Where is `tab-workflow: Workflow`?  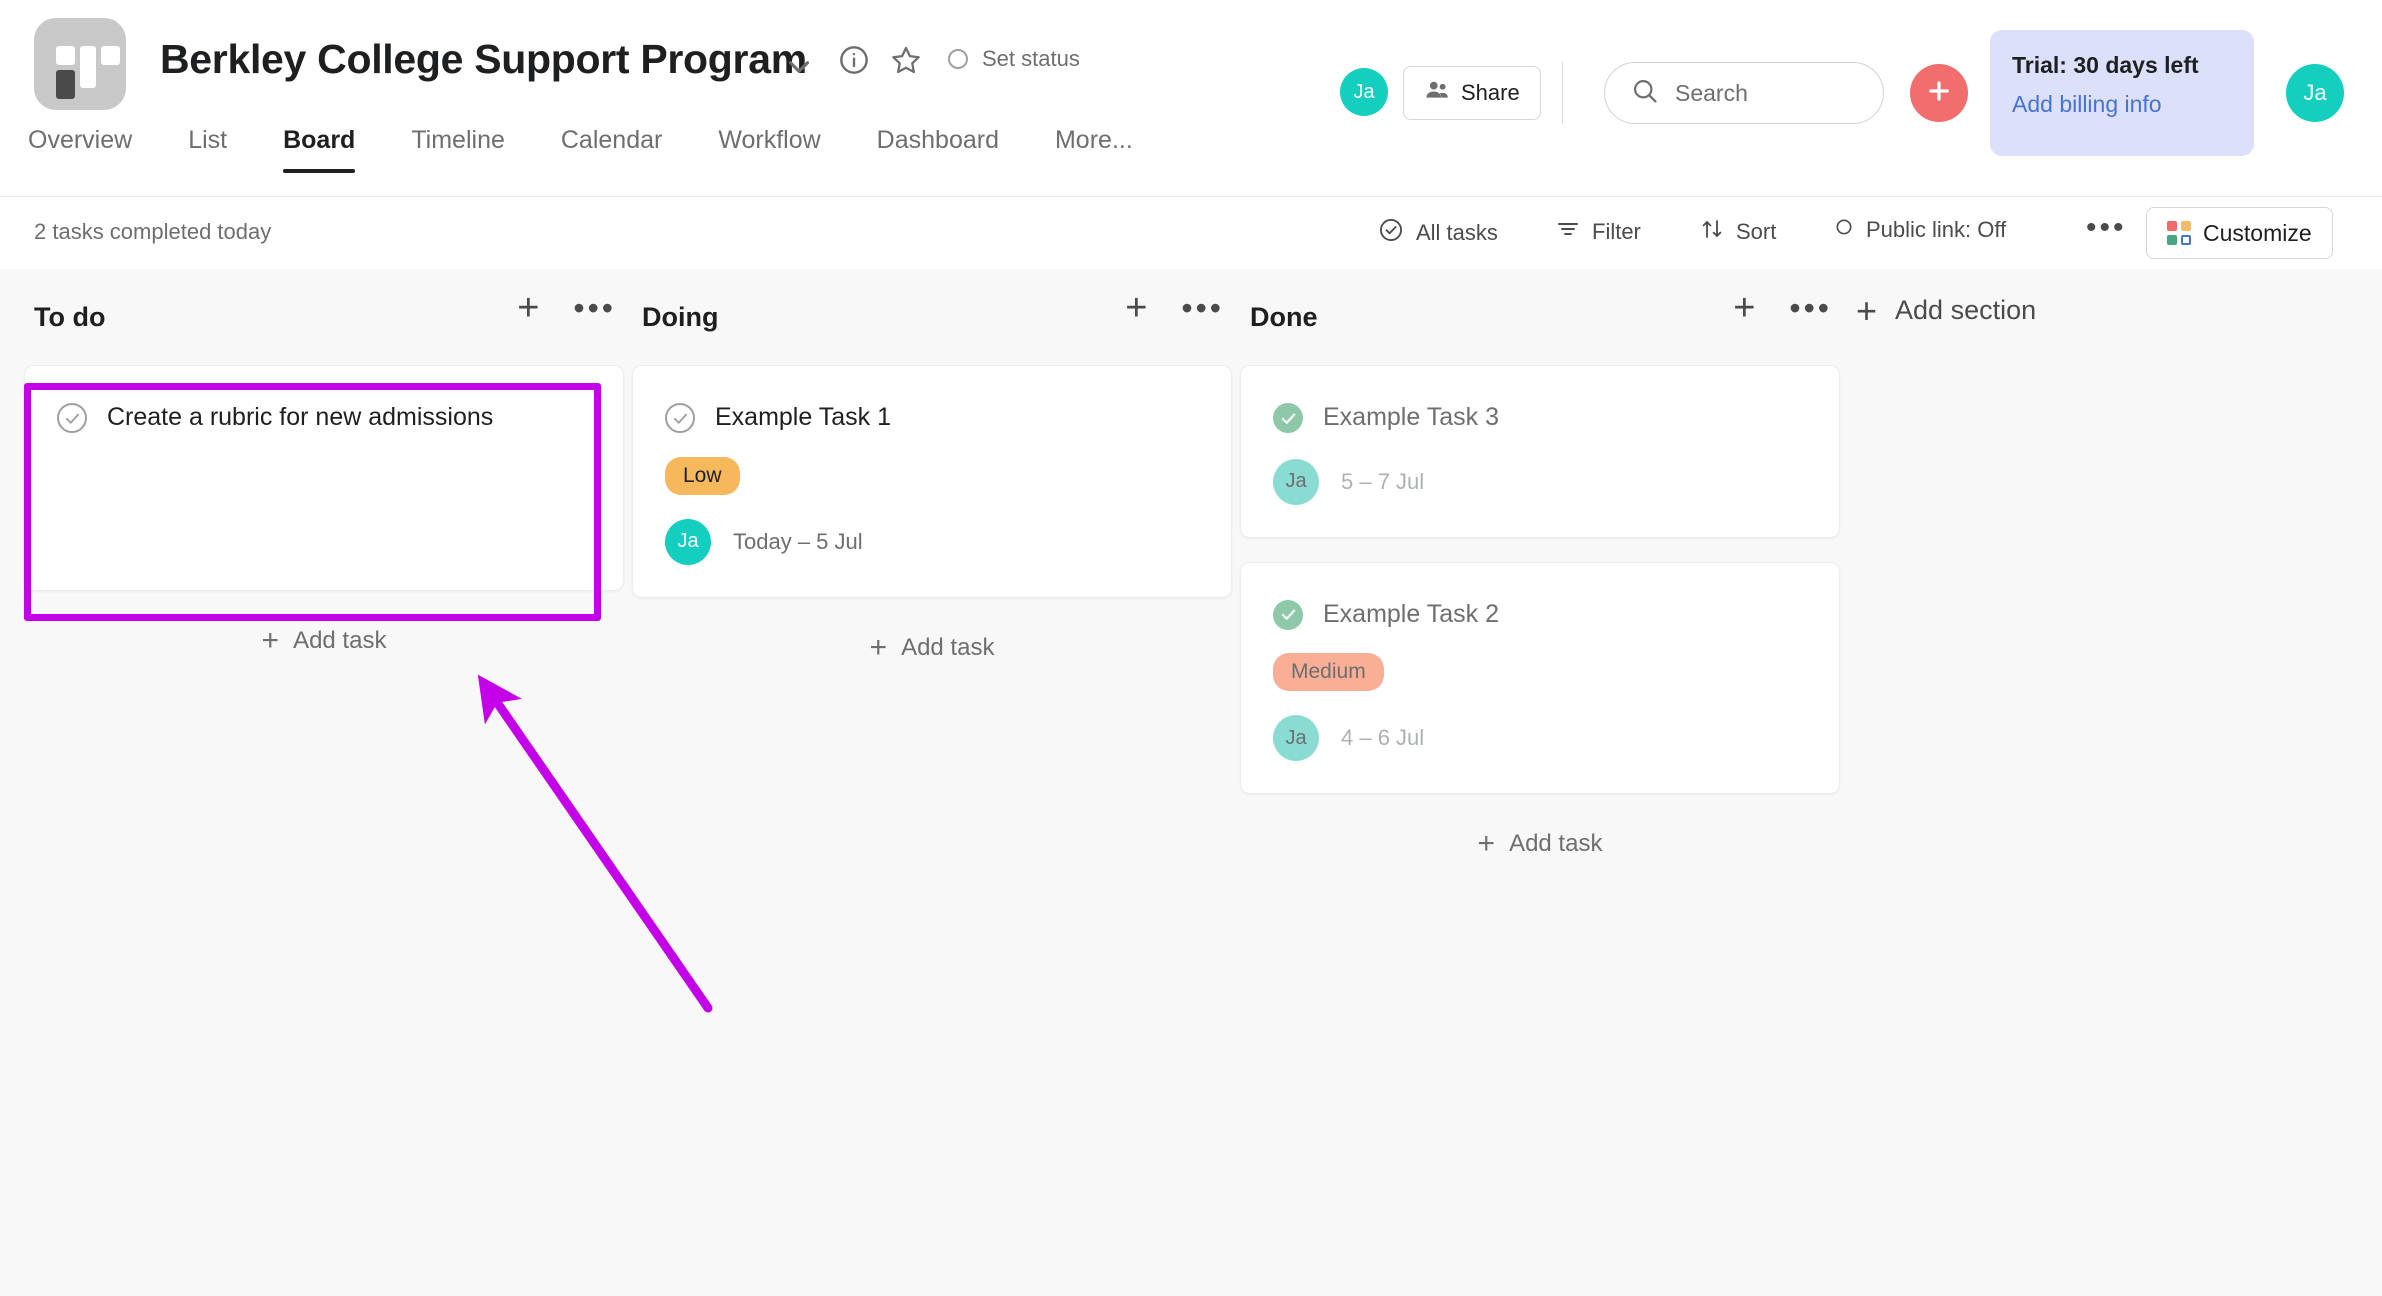 tab-workflow: Workflow is located at coordinates (769, 149).